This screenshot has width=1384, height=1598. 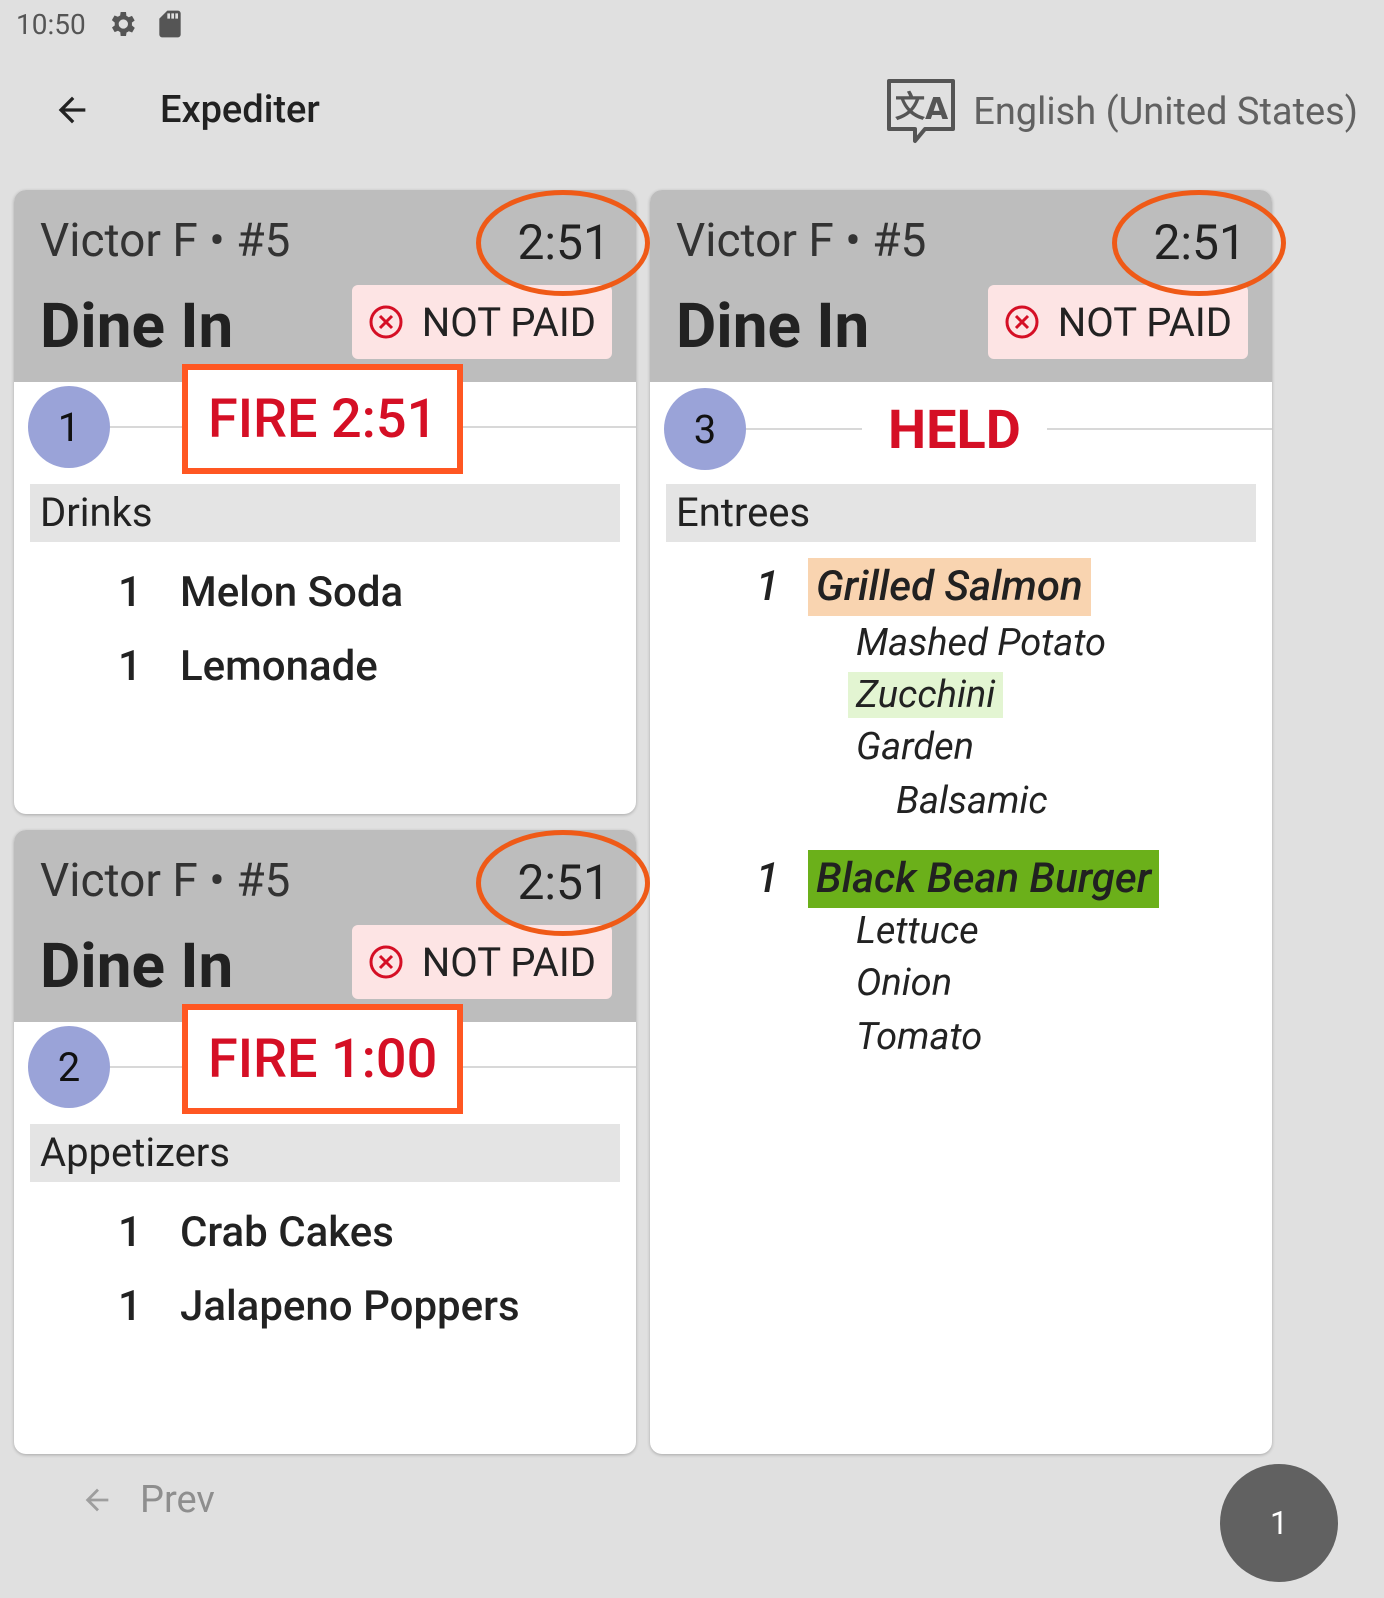 I want to click on list-item: 1 Crab Cakes, so click(x=325, y=1234).